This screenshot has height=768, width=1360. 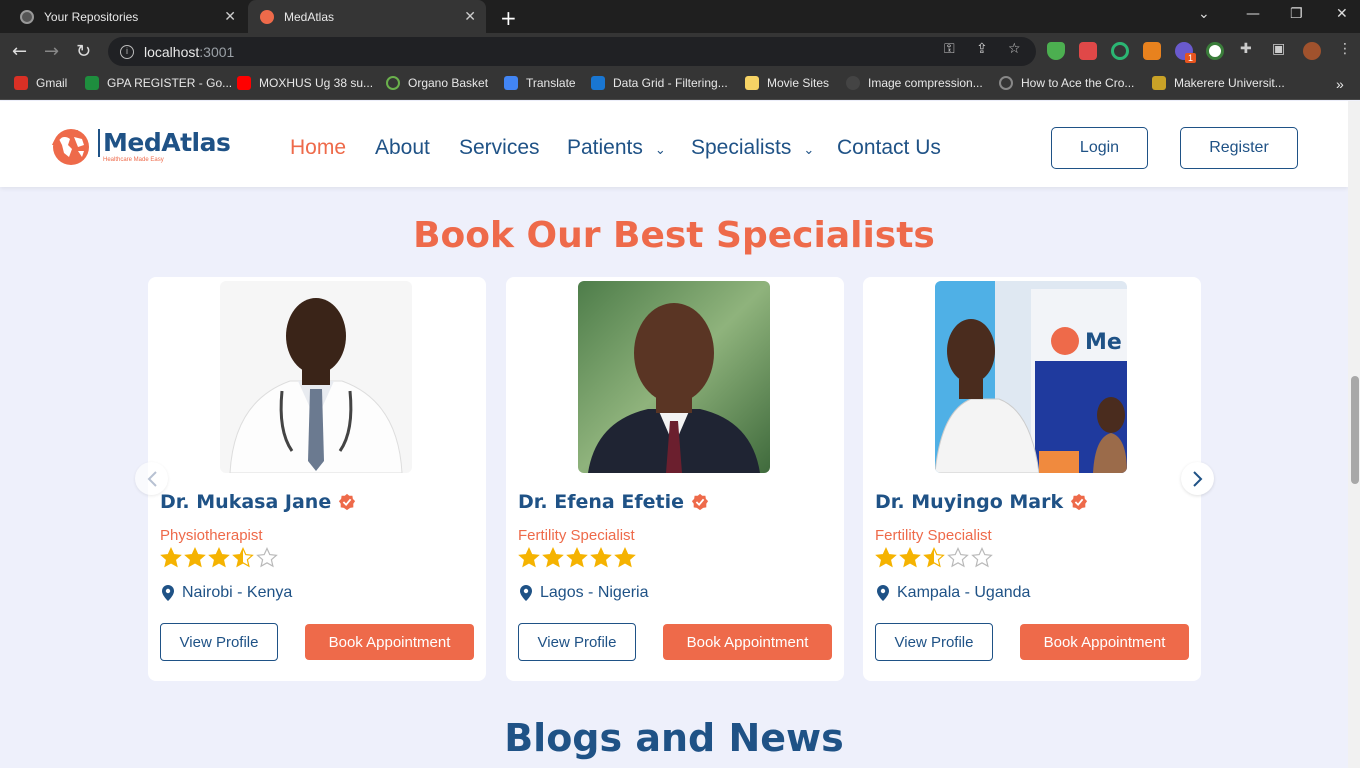 I want to click on extension-green-circle-icon, so click(x=1120, y=51).